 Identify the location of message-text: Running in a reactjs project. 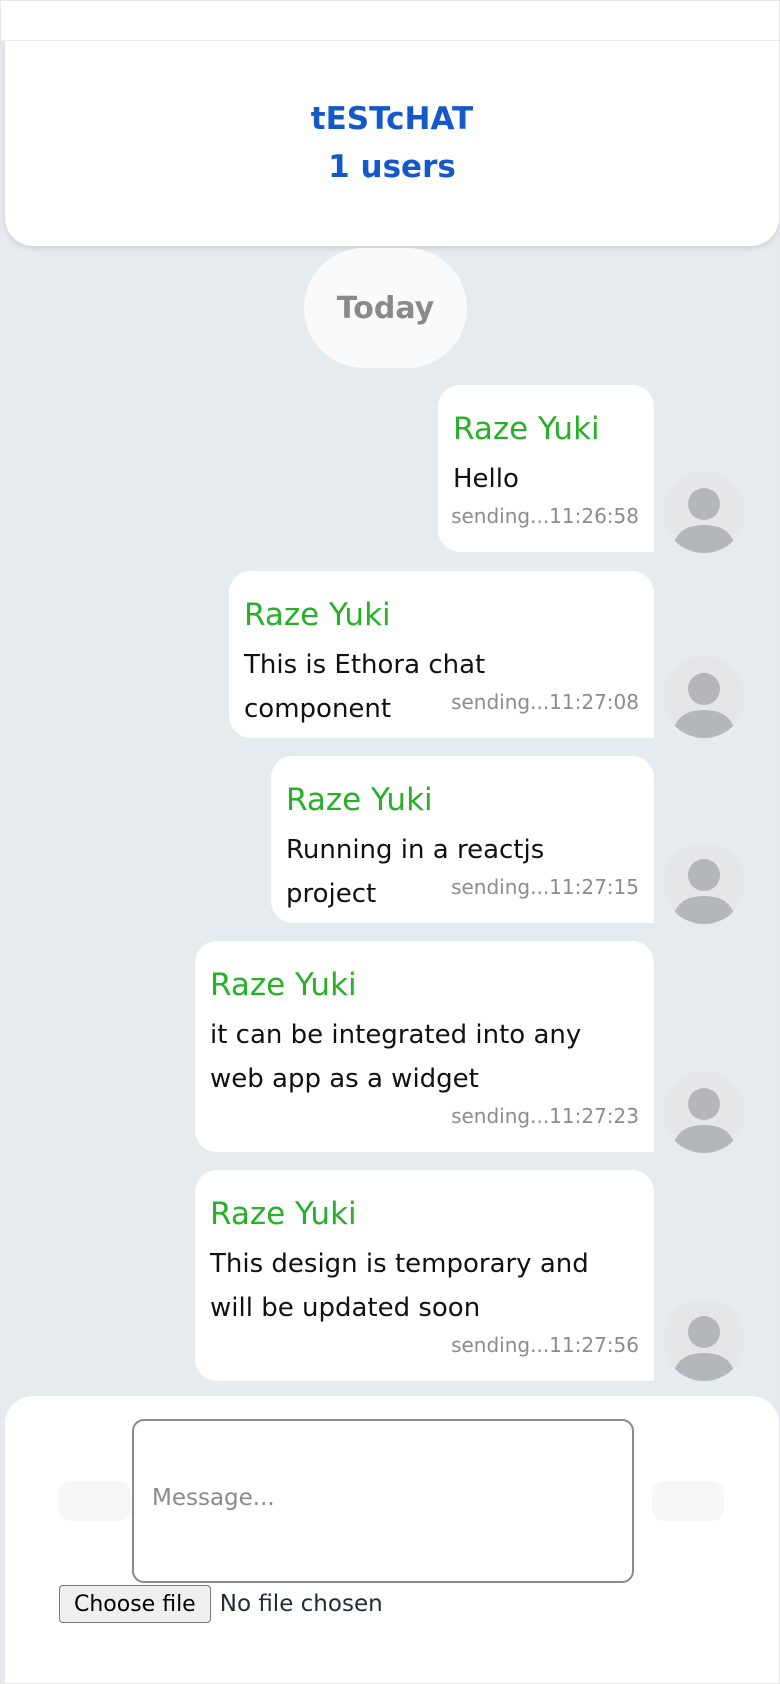
(415, 872).